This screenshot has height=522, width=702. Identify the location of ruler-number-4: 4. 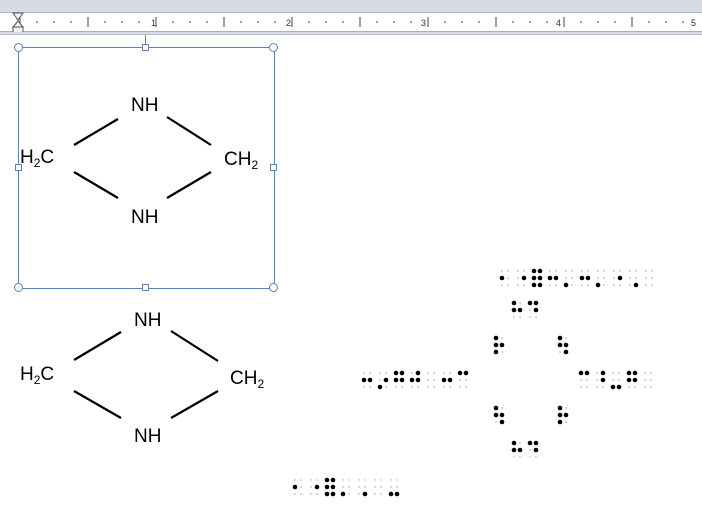
(558, 23).